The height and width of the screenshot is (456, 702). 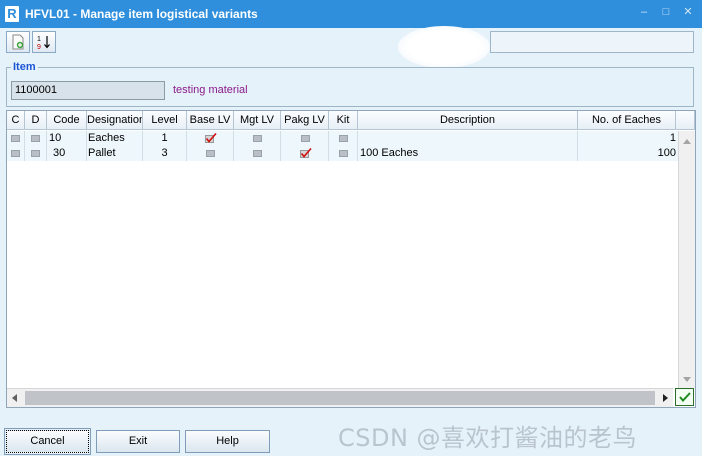 I want to click on scroll-up-icon, so click(x=687, y=141).